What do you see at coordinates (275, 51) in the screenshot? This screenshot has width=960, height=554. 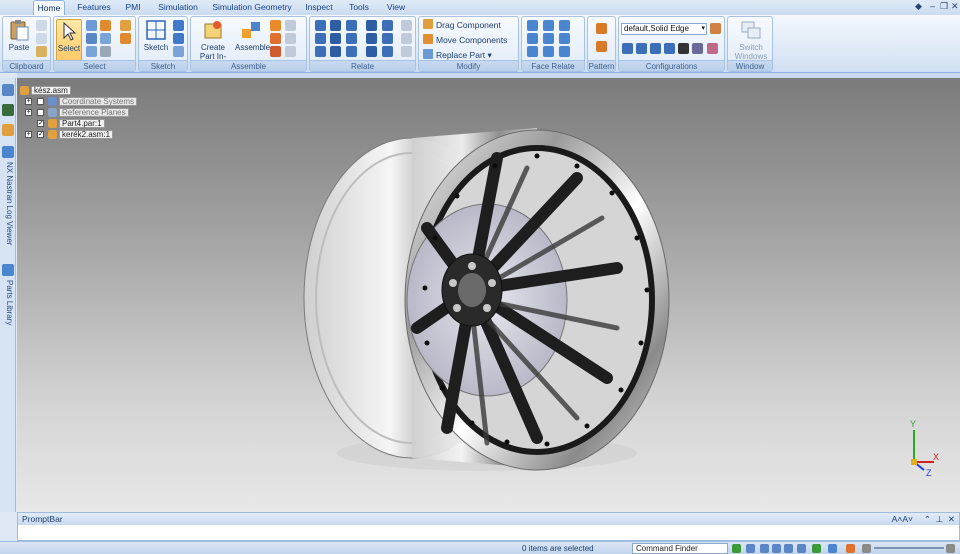 I see `assembly-part-icon` at bounding box center [275, 51].